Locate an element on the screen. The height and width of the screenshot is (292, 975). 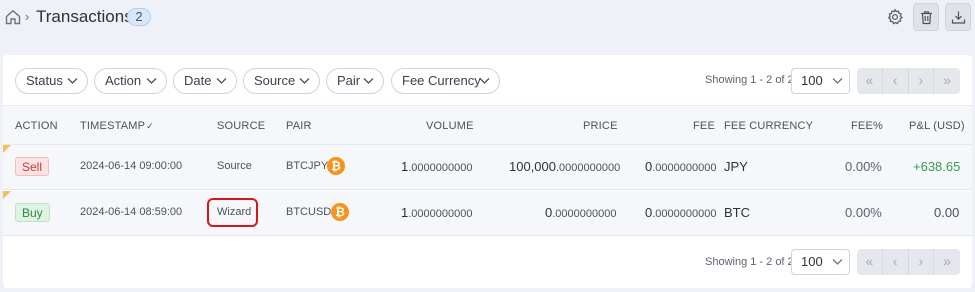
price-cell: 0.0000000000 is located at coordinates (580, 212).